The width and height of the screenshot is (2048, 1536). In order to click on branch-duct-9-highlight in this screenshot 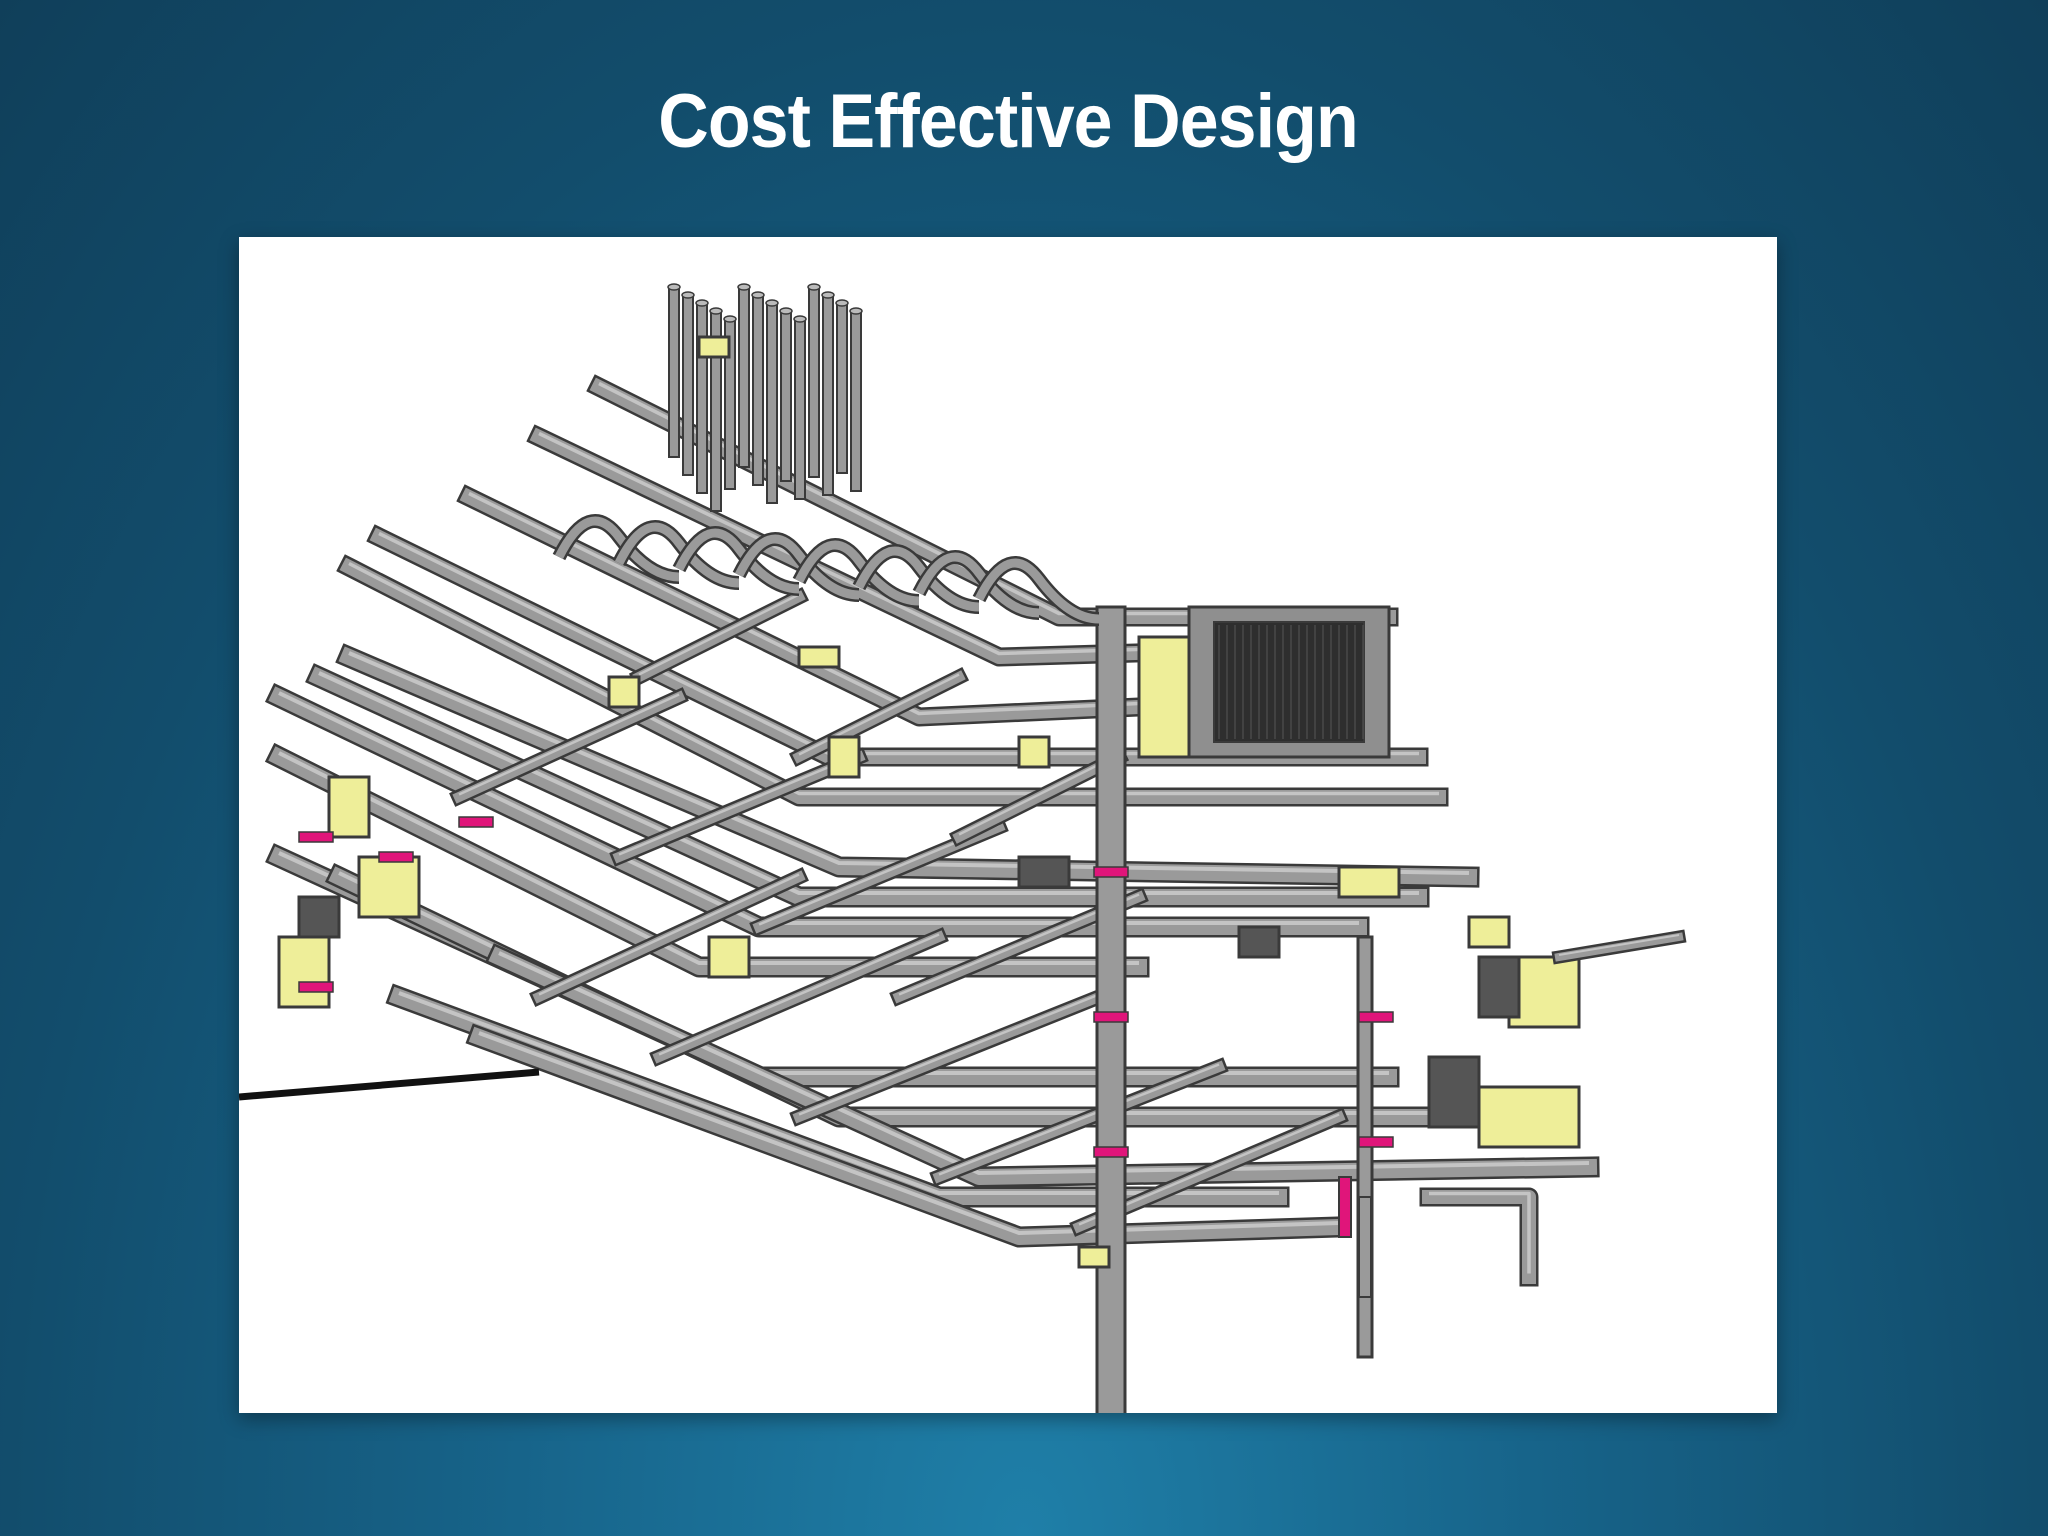, I will do `click(719, 634)`.